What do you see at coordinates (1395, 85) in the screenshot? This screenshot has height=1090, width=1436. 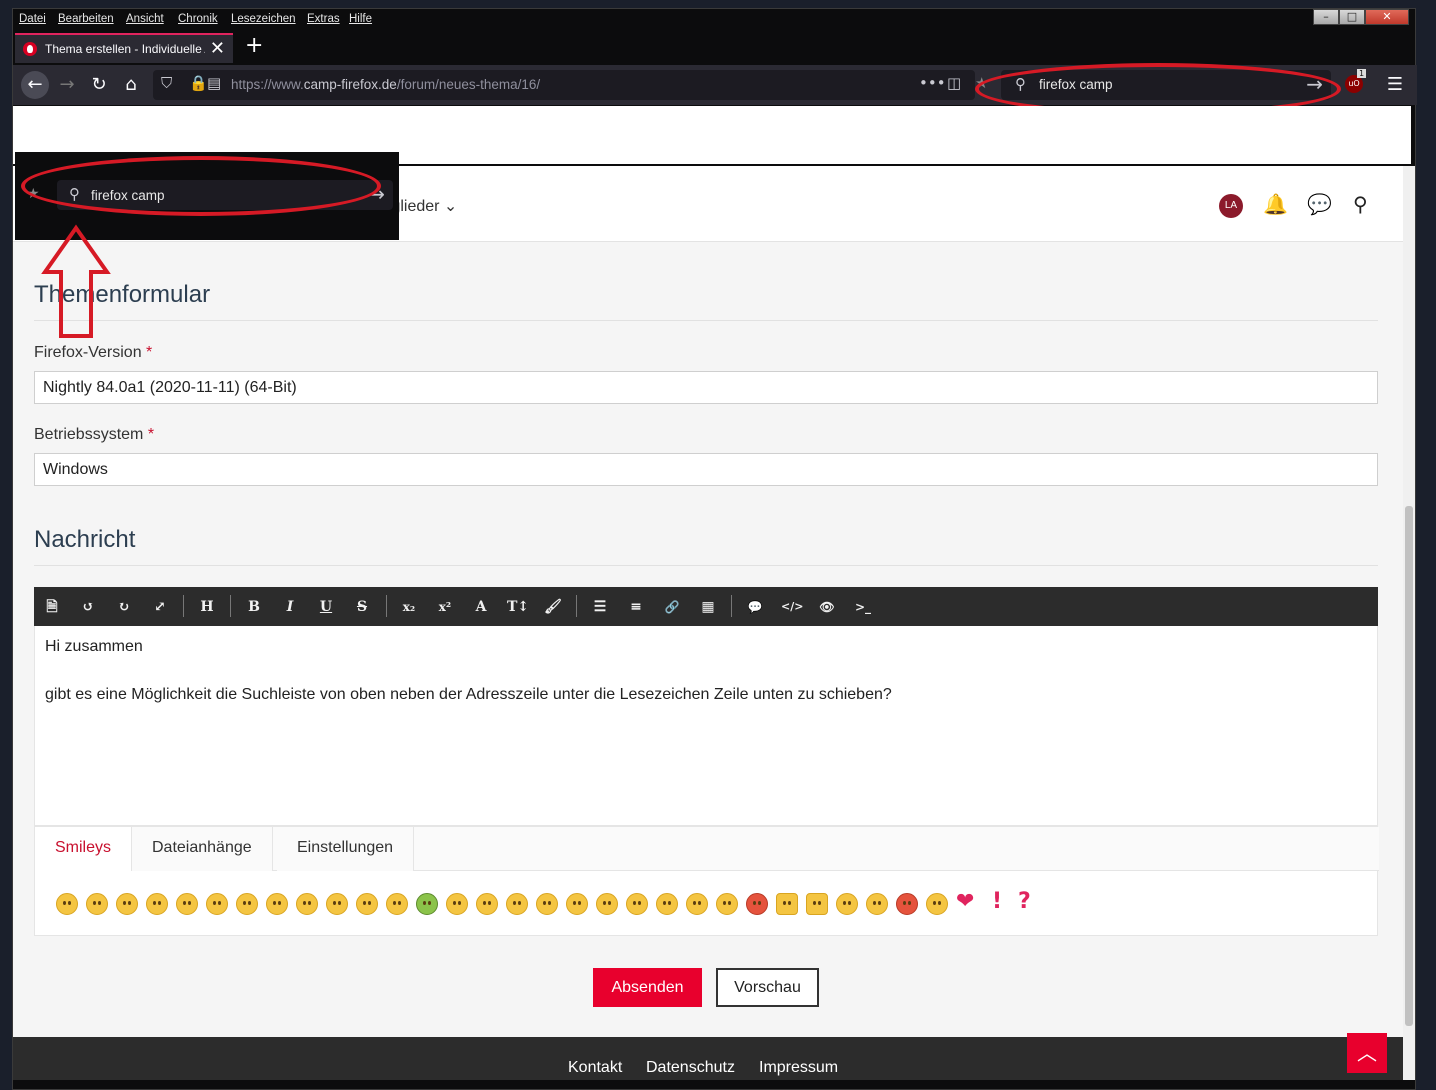 I see `hamburger-menu-icon: ☰` at bounding box center [1395, 85].